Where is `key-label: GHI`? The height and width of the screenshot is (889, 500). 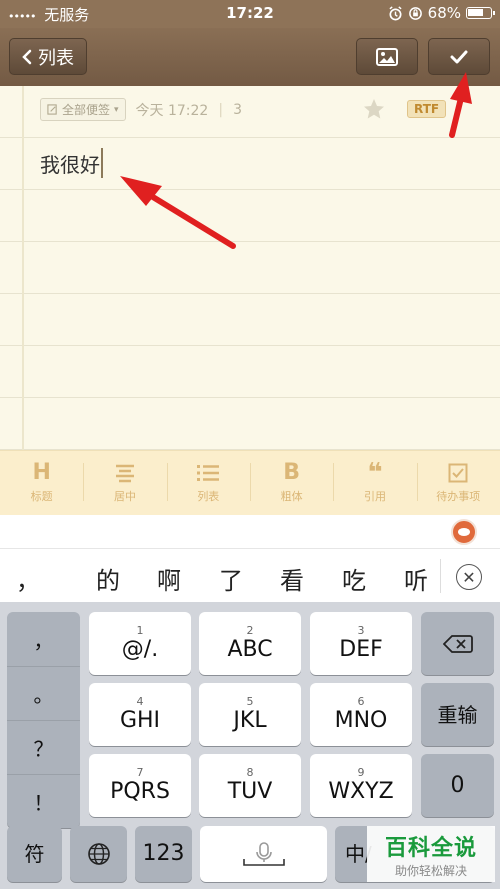
key-label: GHI is located at coordinates (140, 720).